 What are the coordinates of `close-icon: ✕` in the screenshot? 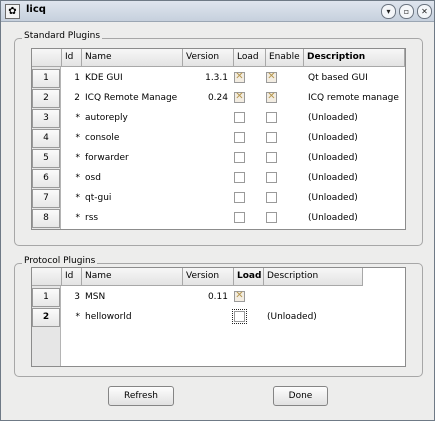 It's located at (424, 11).